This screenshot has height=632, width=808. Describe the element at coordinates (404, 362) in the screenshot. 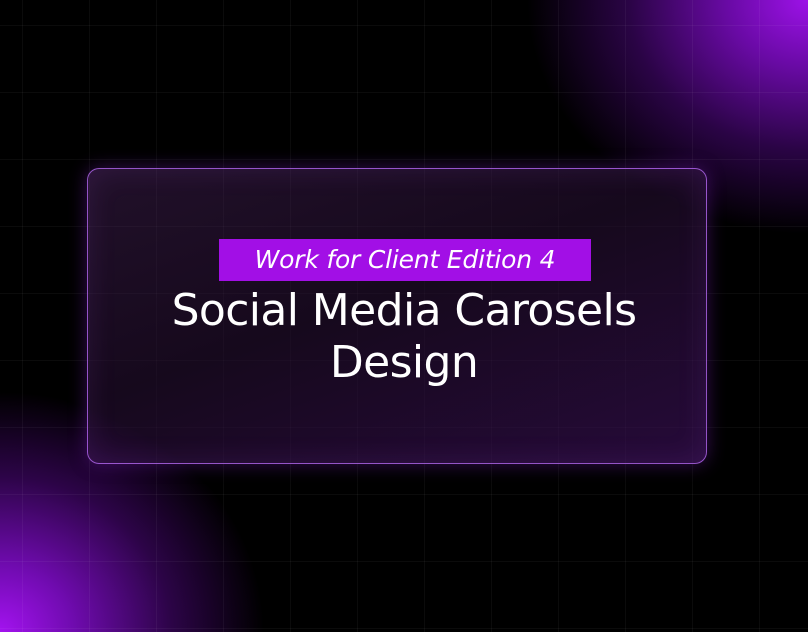

I see `title-line-2: Design` at that location.